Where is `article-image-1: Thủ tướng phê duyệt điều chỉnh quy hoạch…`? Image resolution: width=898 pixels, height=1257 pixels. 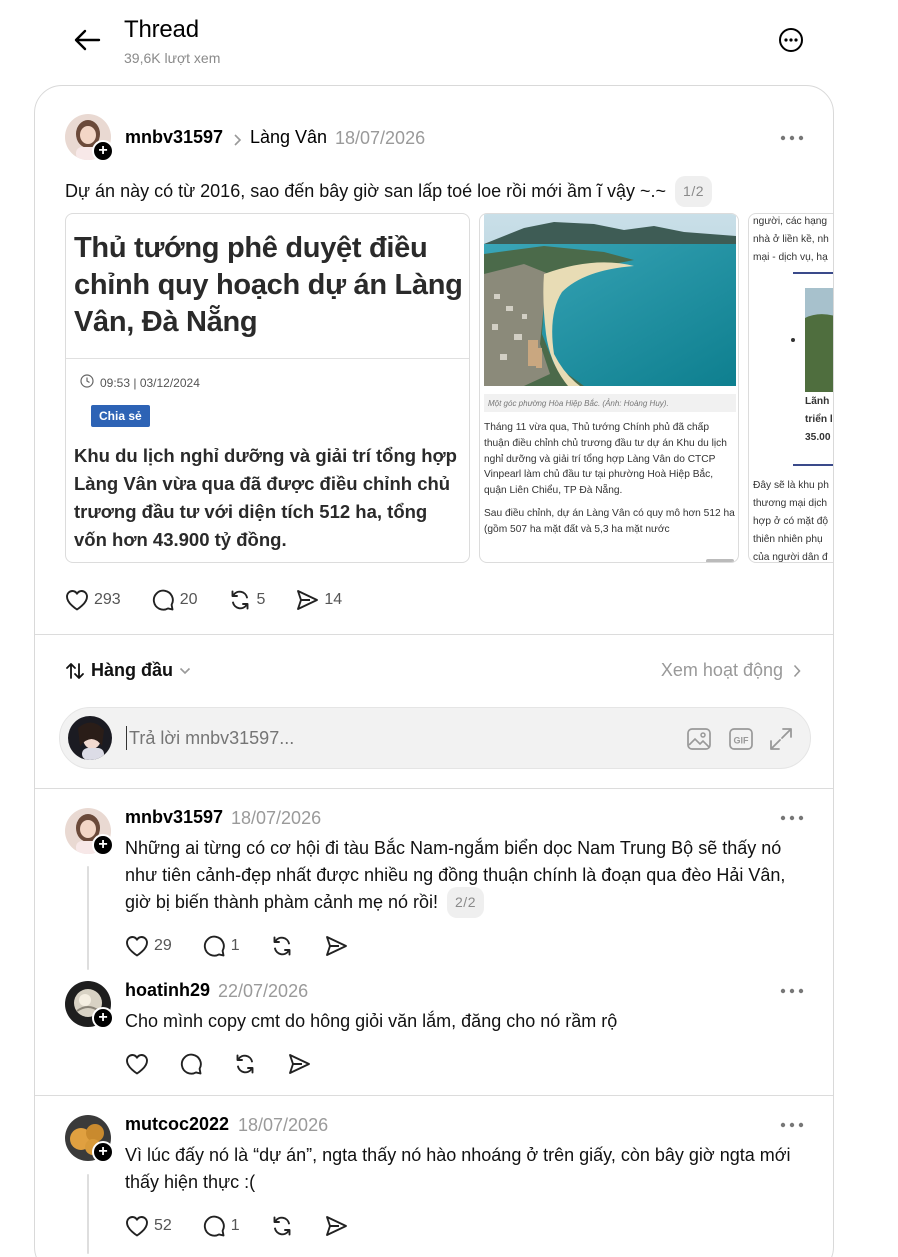 article-image-1: Thủ tướng phê duyệt điều chỉnh quy hoạch… is located at coordinates (267, 388).